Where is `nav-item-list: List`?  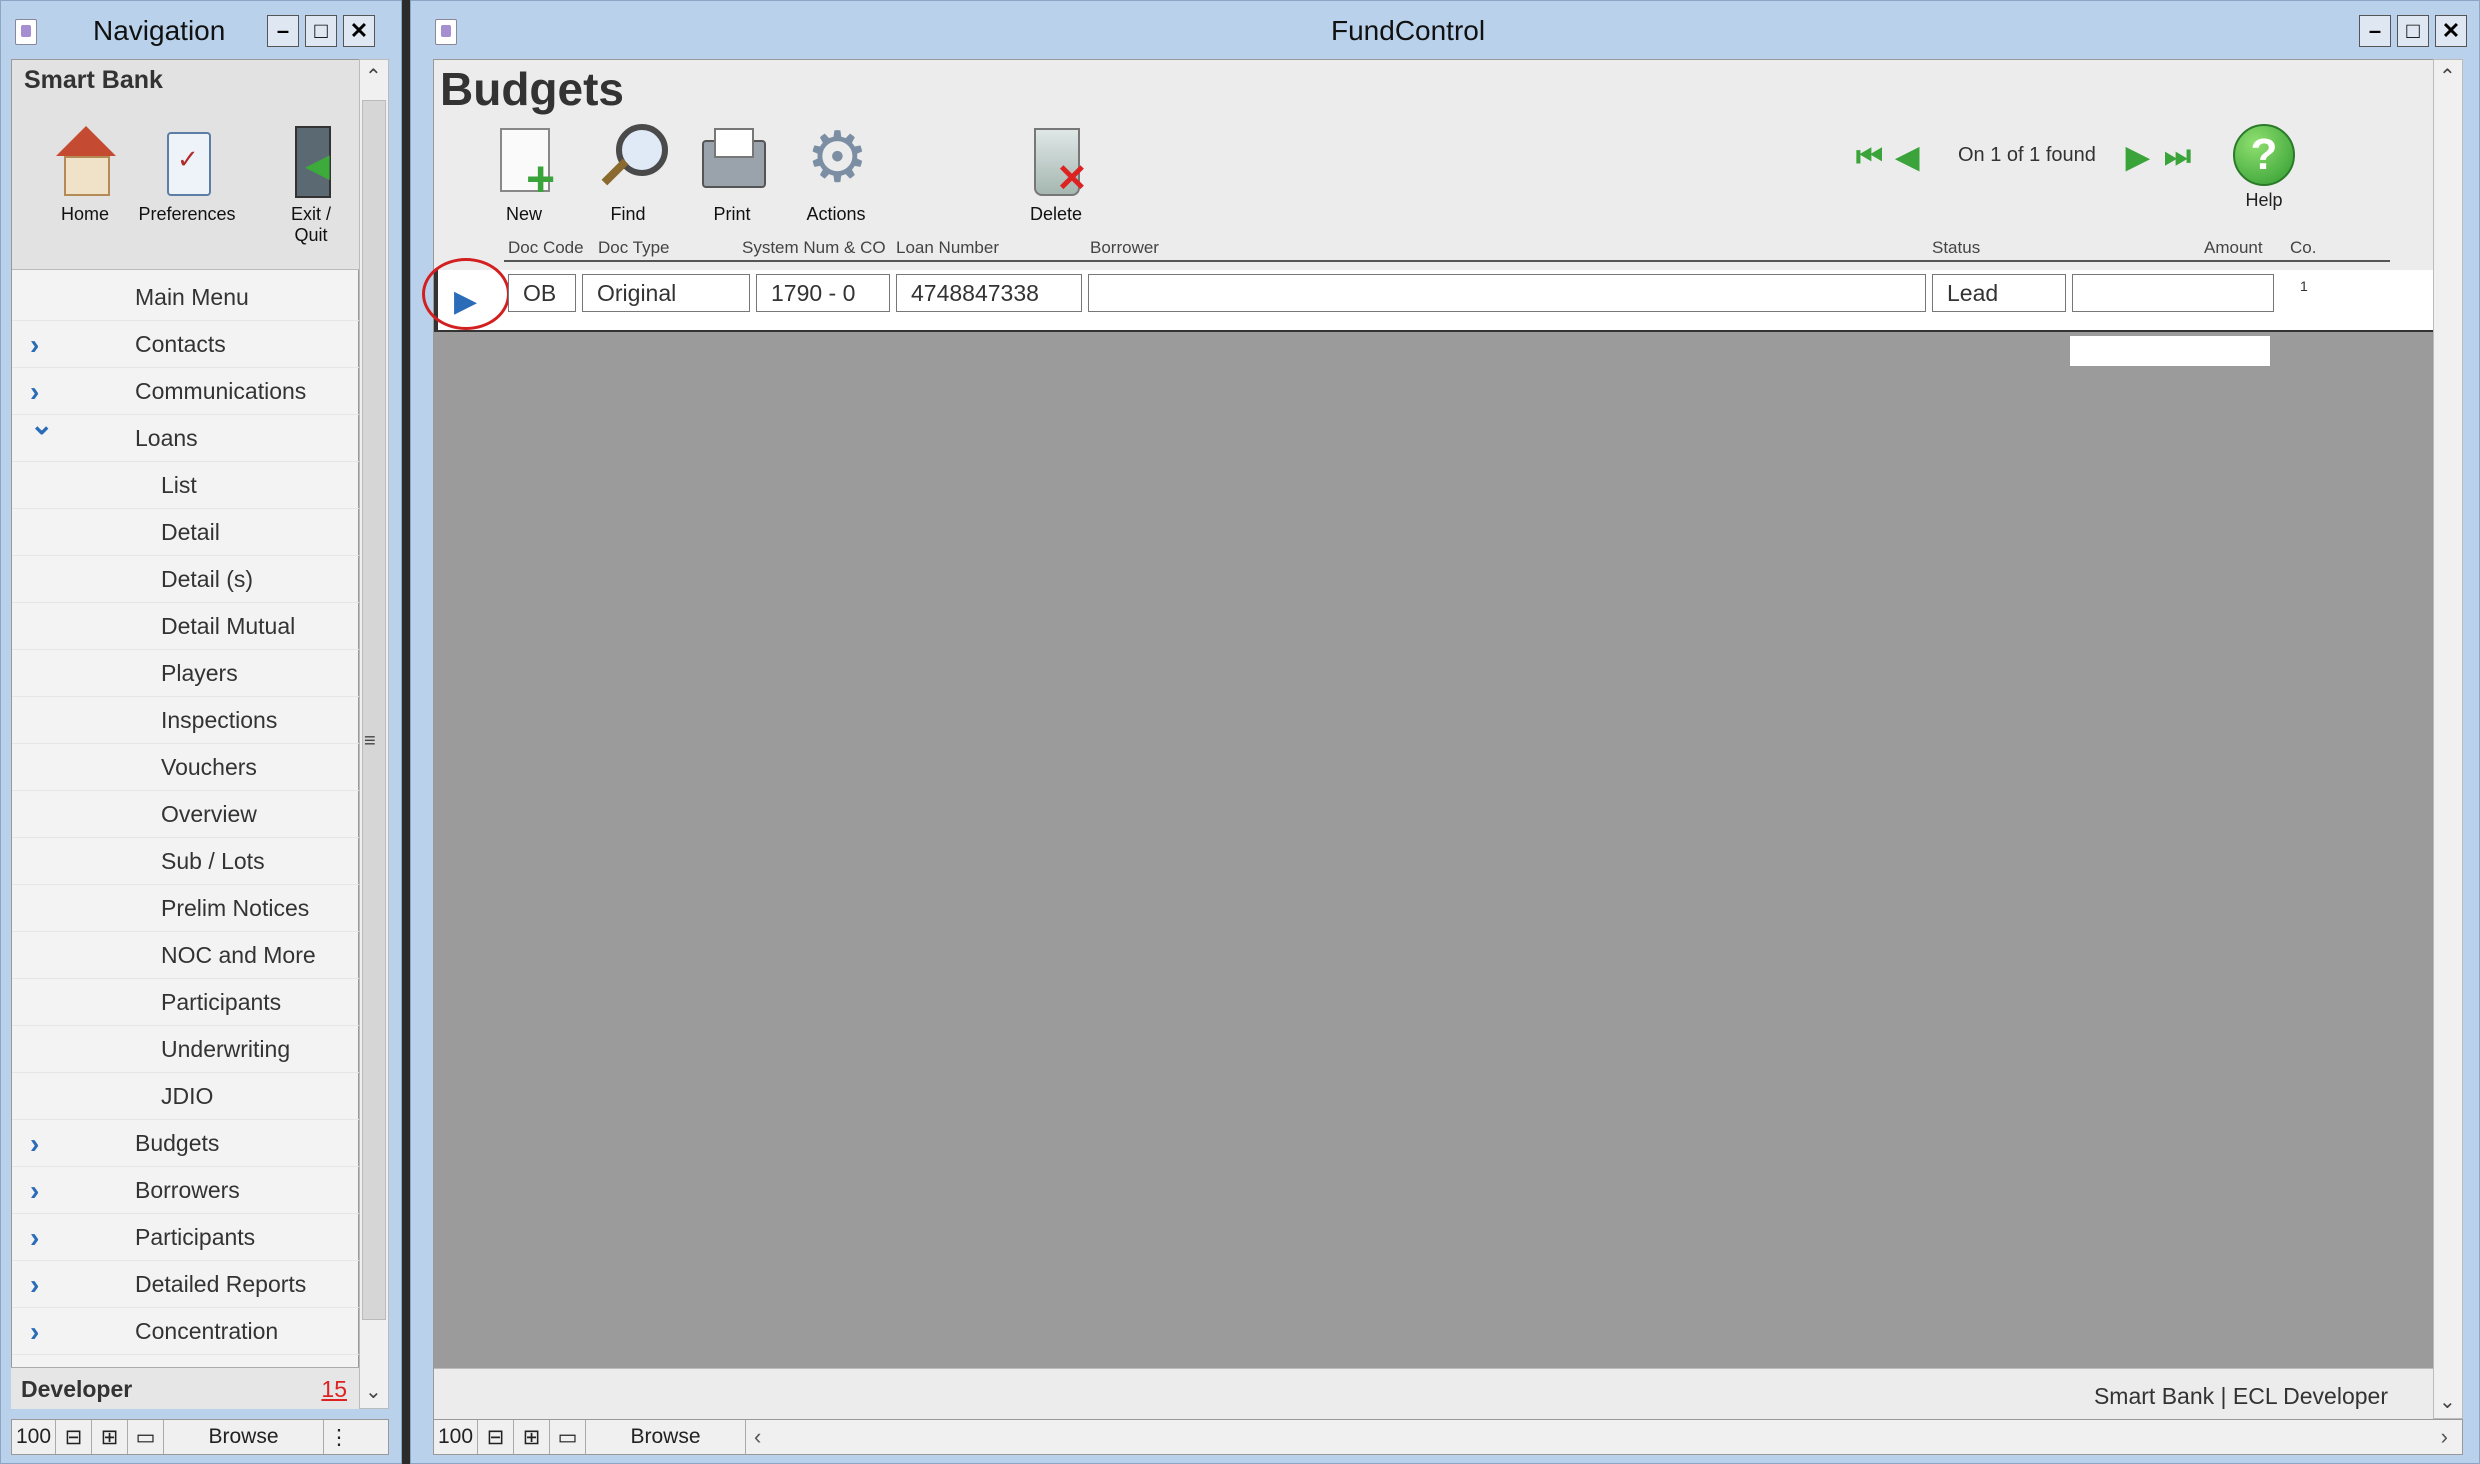
nav-item-list: List is located at coordinates (186, 485).